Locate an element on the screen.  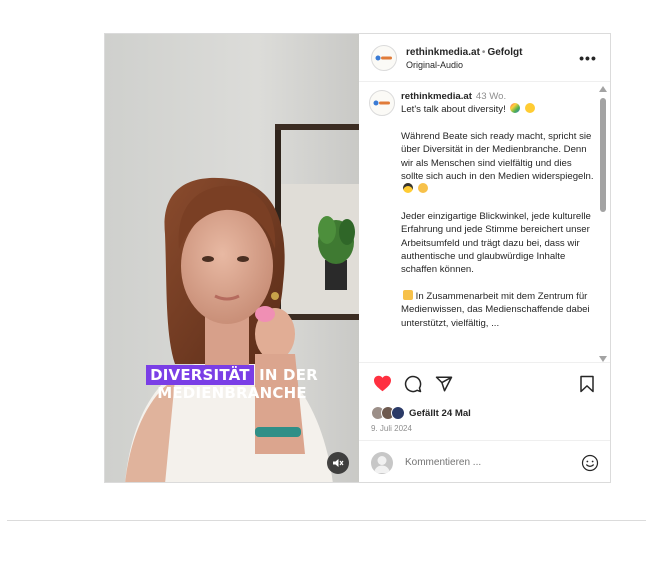
save-button is located at coordinates (587, 384).